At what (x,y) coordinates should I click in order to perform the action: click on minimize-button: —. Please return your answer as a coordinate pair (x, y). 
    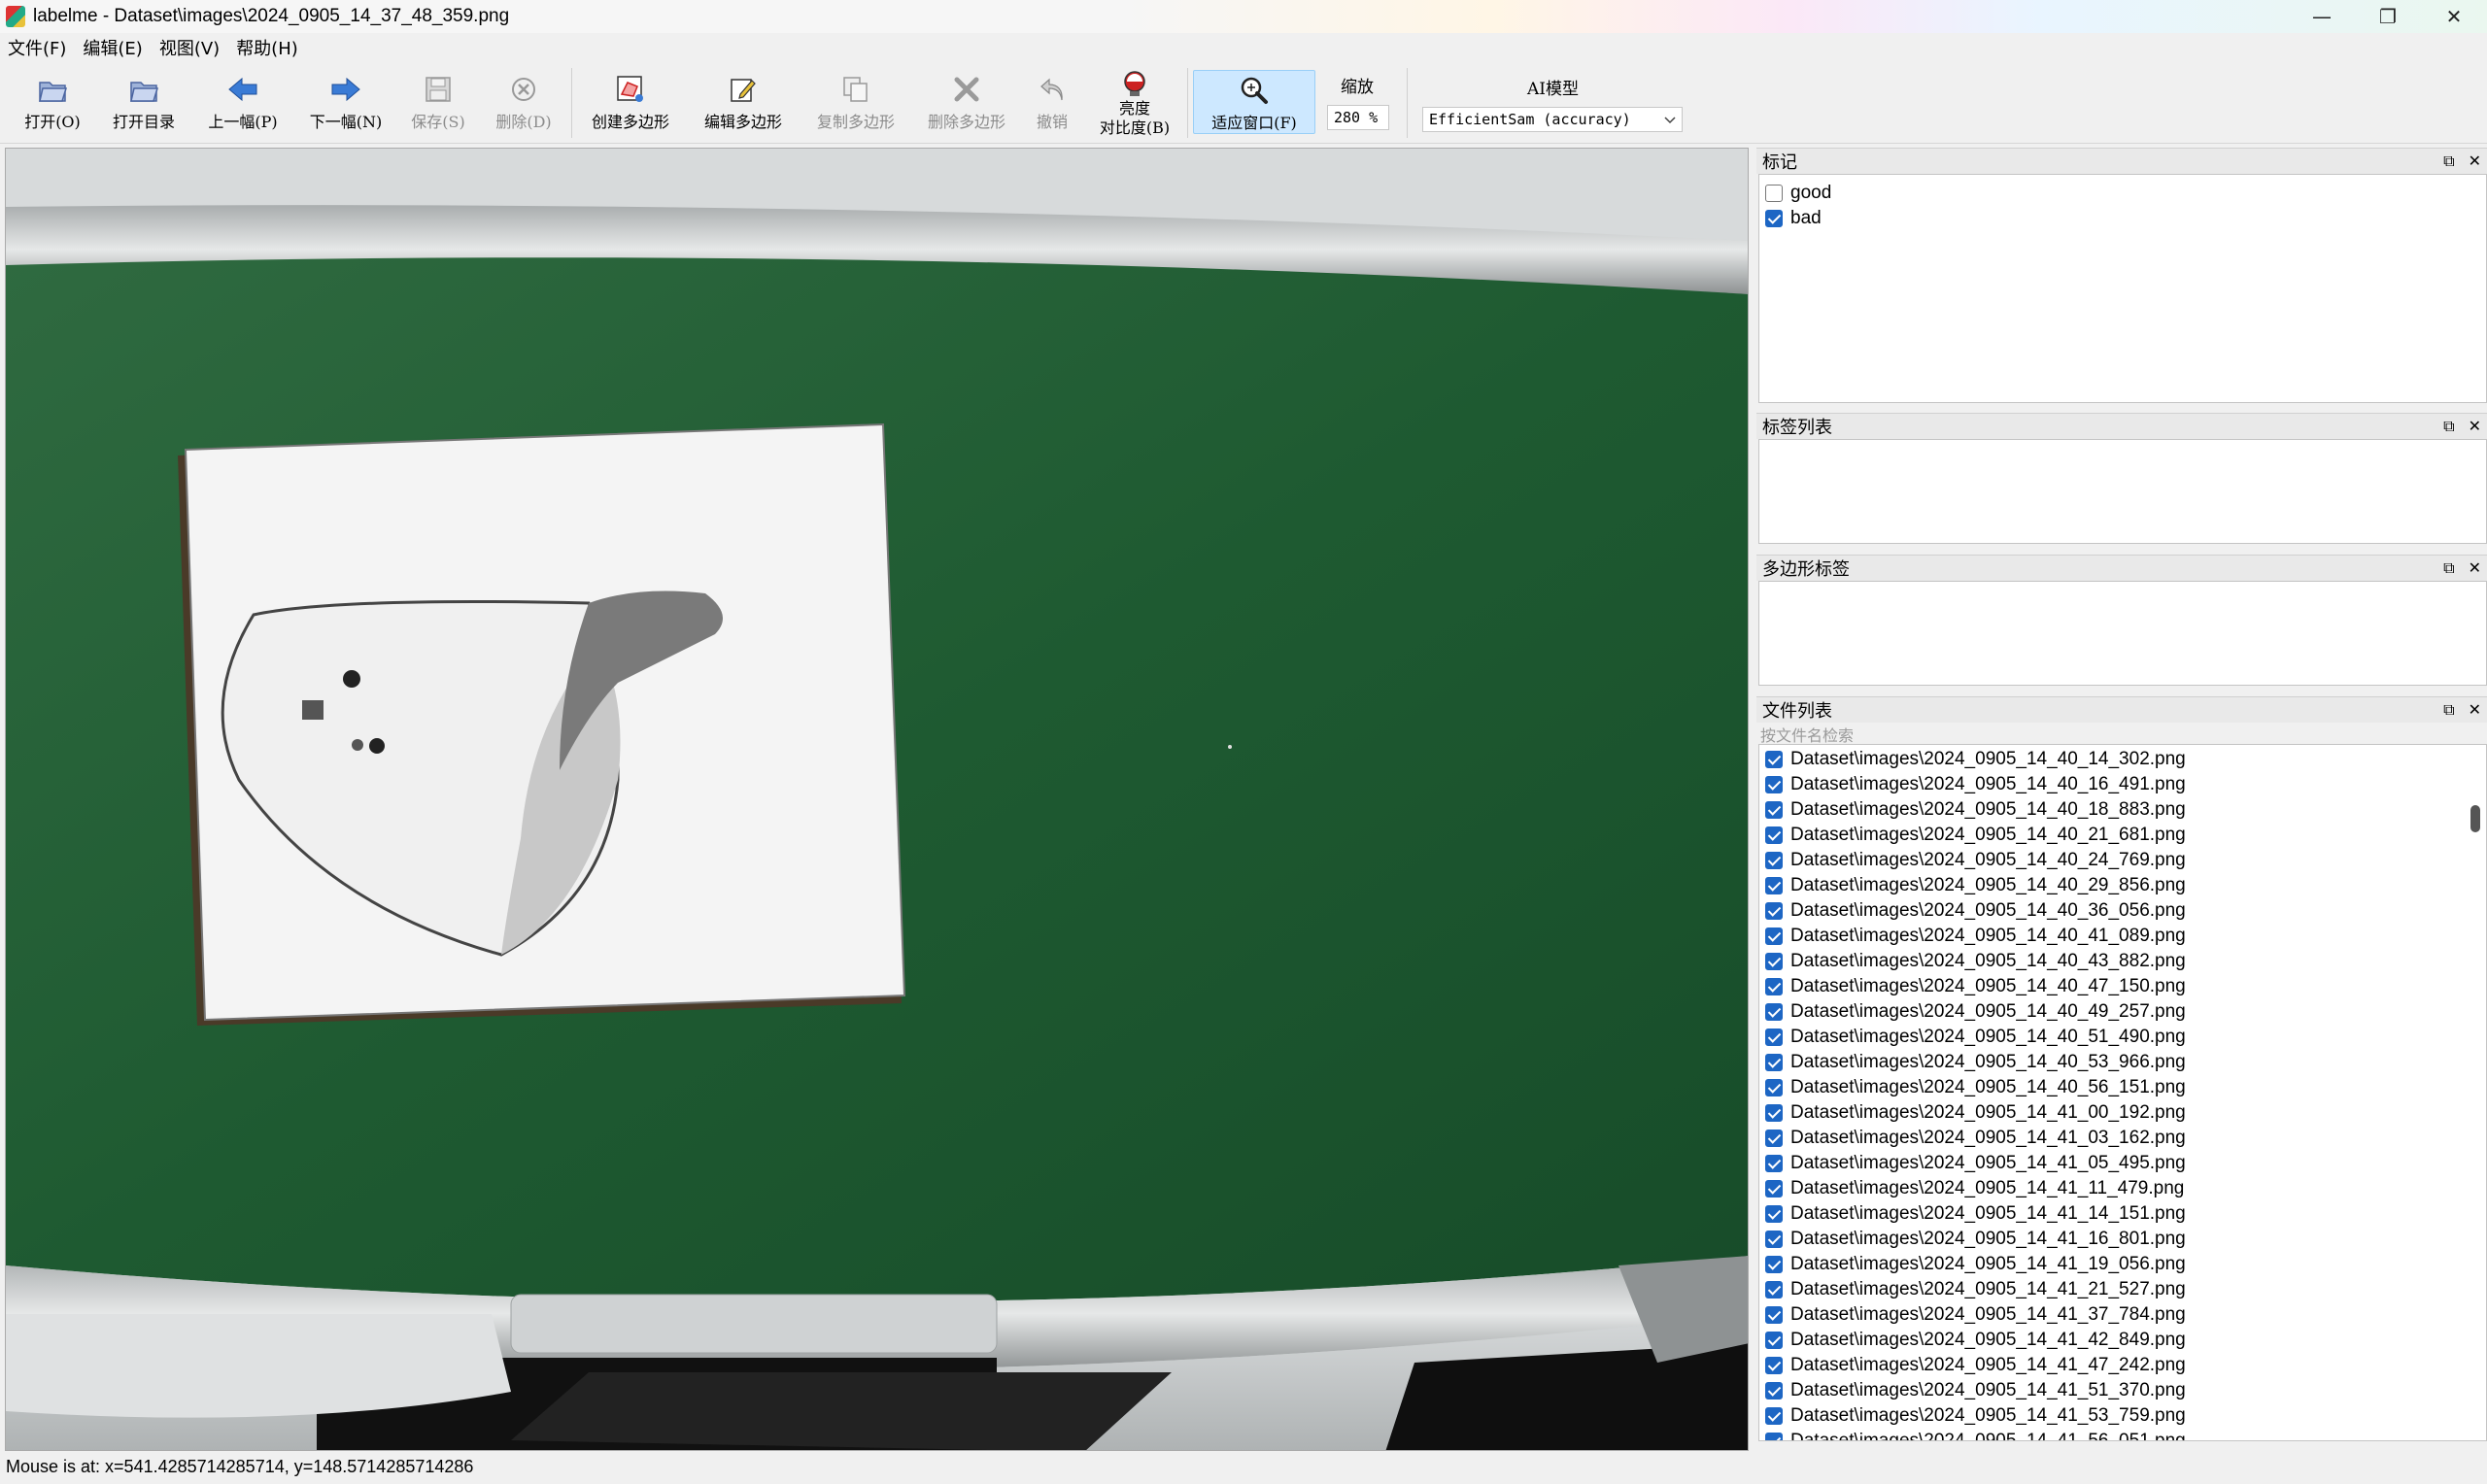
    Looking at the image, I should click on (2322, 16).